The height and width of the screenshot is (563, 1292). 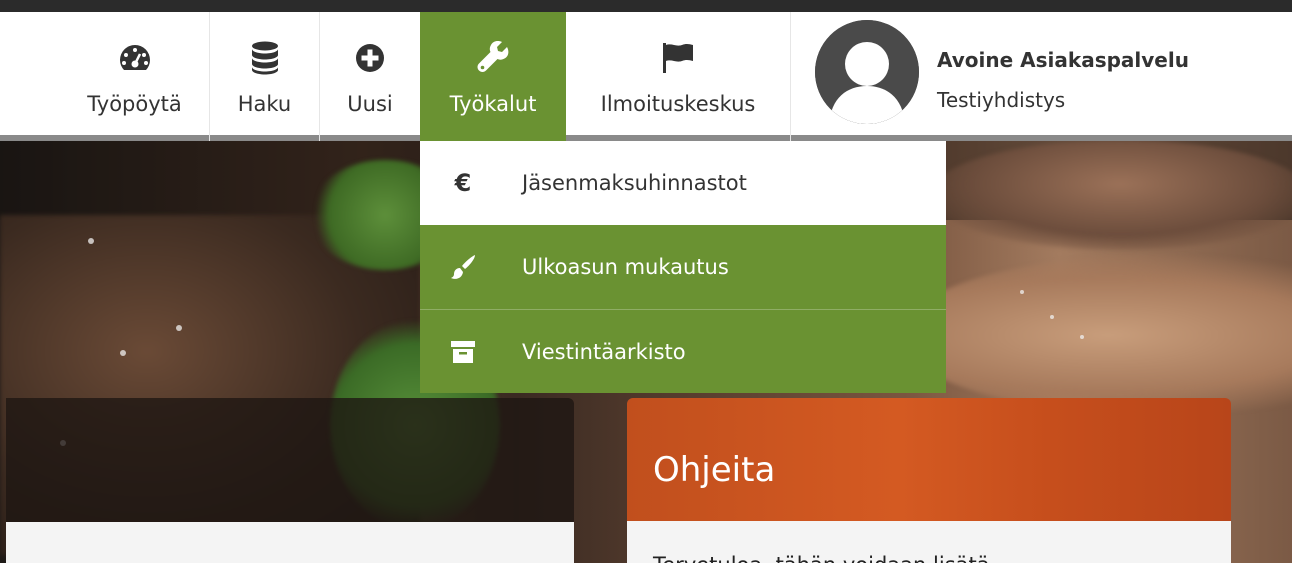 What do you see at coordinates (265, 58) in the screenshot?
I see `database-icon` at bounding box center [265, 58].